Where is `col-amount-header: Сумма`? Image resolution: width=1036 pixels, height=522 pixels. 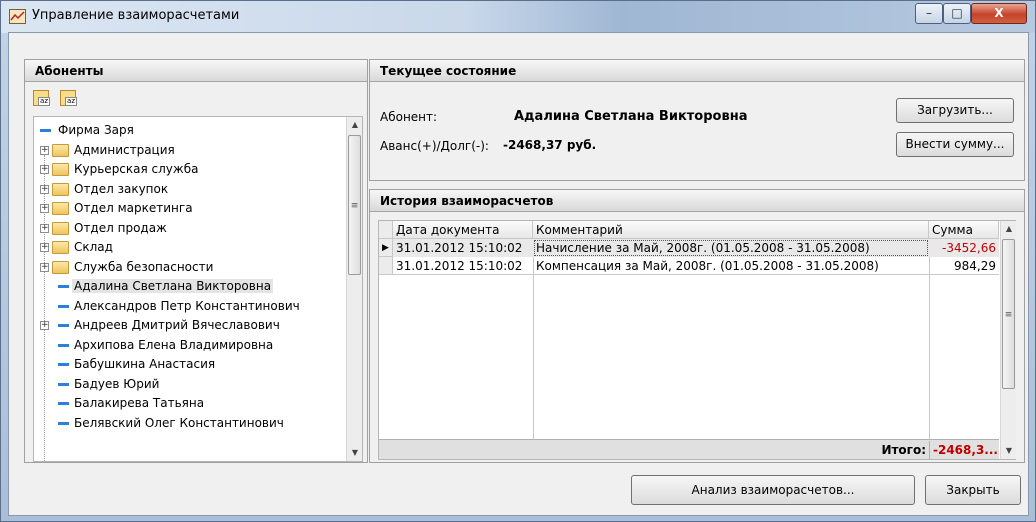
col-amount-header: Сумма is located at coordinates (964, 230).